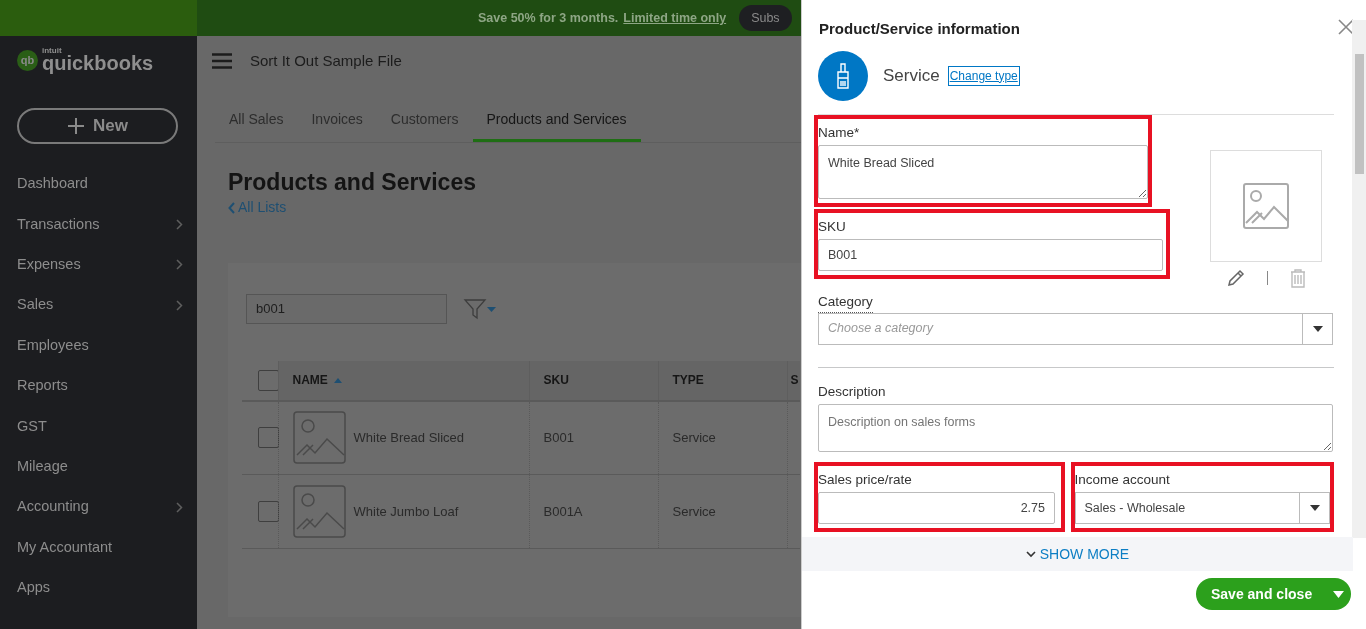  Describe the element at coordinates (919, 29) in the screenshot. I see `panel-title: Product/Service information` at that location.